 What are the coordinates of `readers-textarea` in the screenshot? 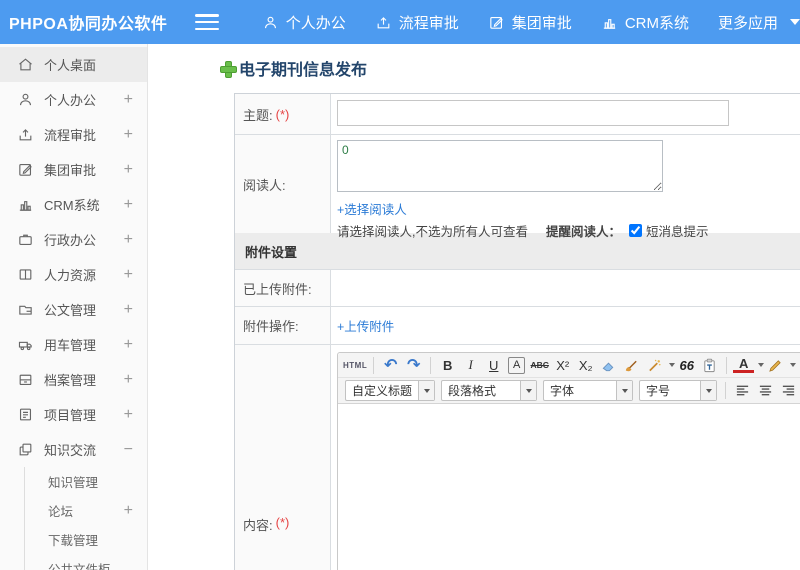 It's located at (500, 166).